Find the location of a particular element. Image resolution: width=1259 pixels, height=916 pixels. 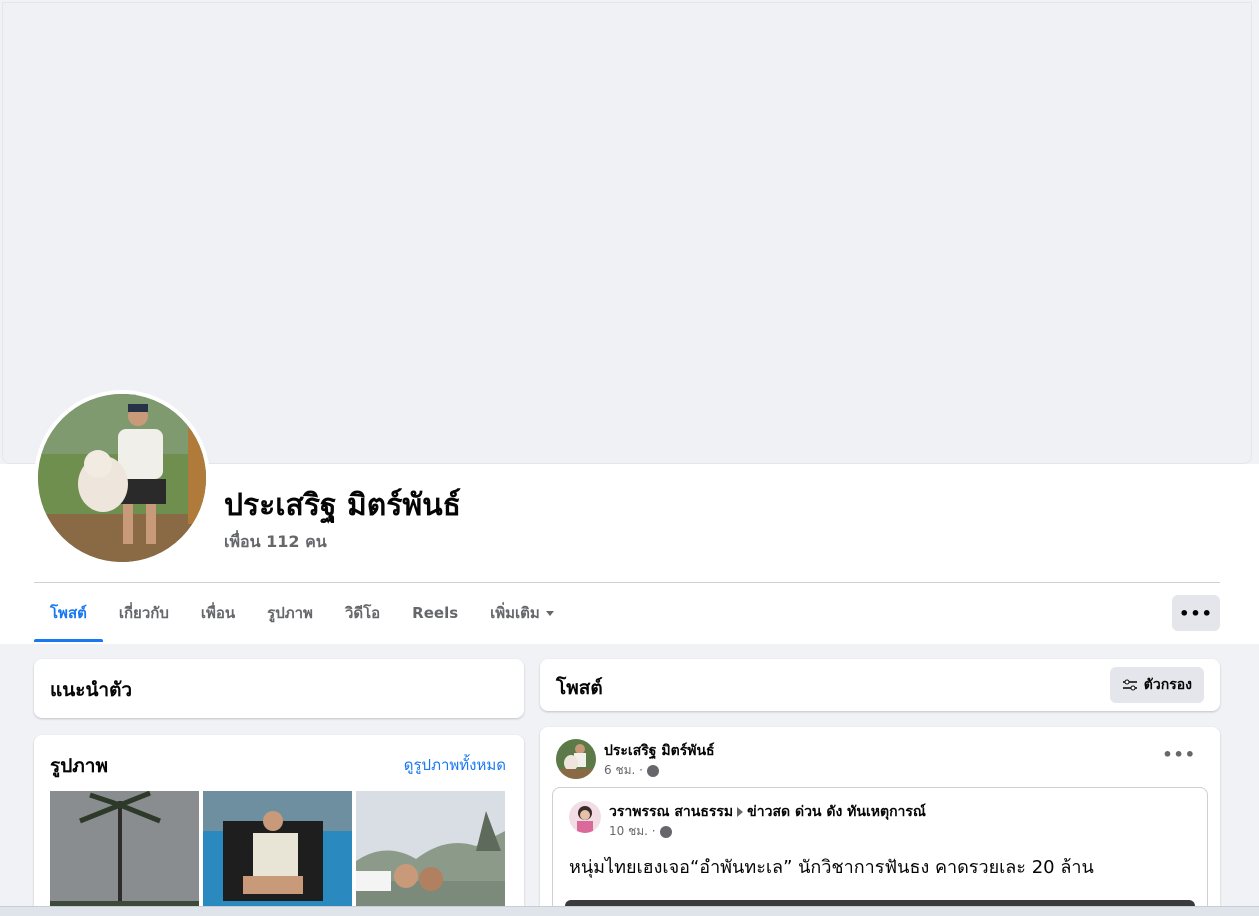

tab-photos: รูปภาพ is located at coordinates (290, 613).